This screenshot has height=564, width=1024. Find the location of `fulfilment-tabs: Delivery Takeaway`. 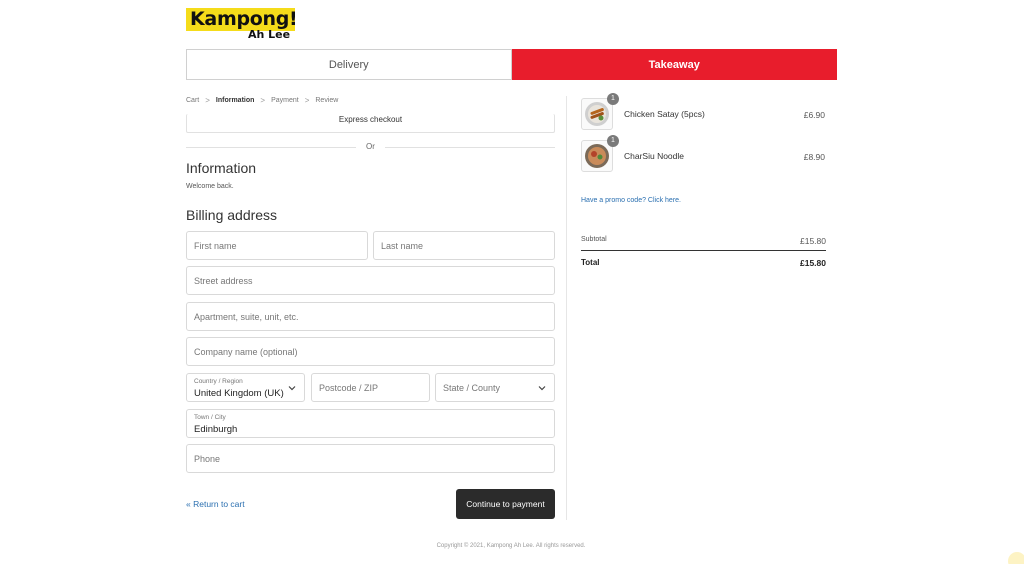

fulfilment-tabs: Delivery Takeaway is located at coordinates (511, 64).